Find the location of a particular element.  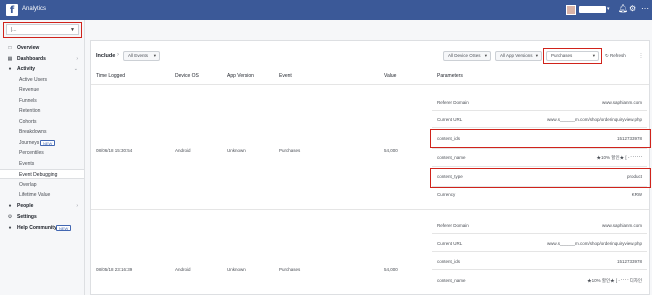

chevron-down-icon: ⌄ is located at coordinates (75, 69).